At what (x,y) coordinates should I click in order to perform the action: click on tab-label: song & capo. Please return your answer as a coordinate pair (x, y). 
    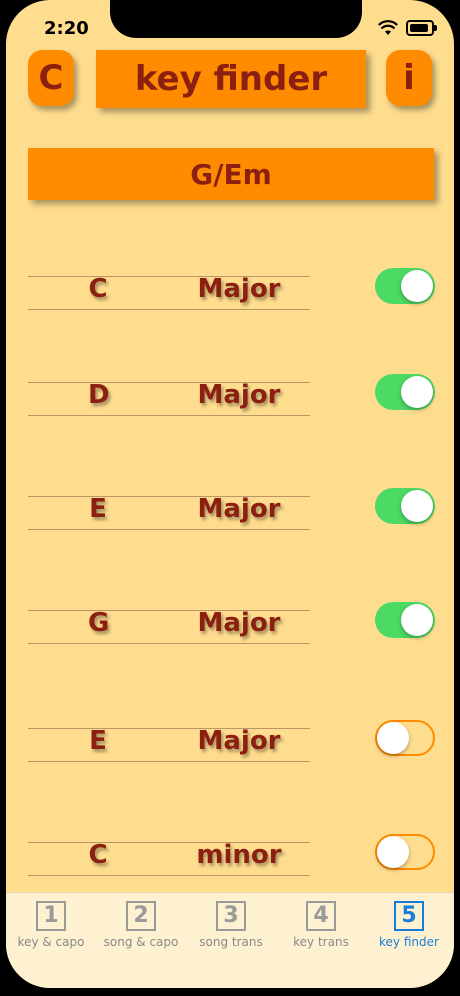
    Looking at the image, I should click on (141, 942).